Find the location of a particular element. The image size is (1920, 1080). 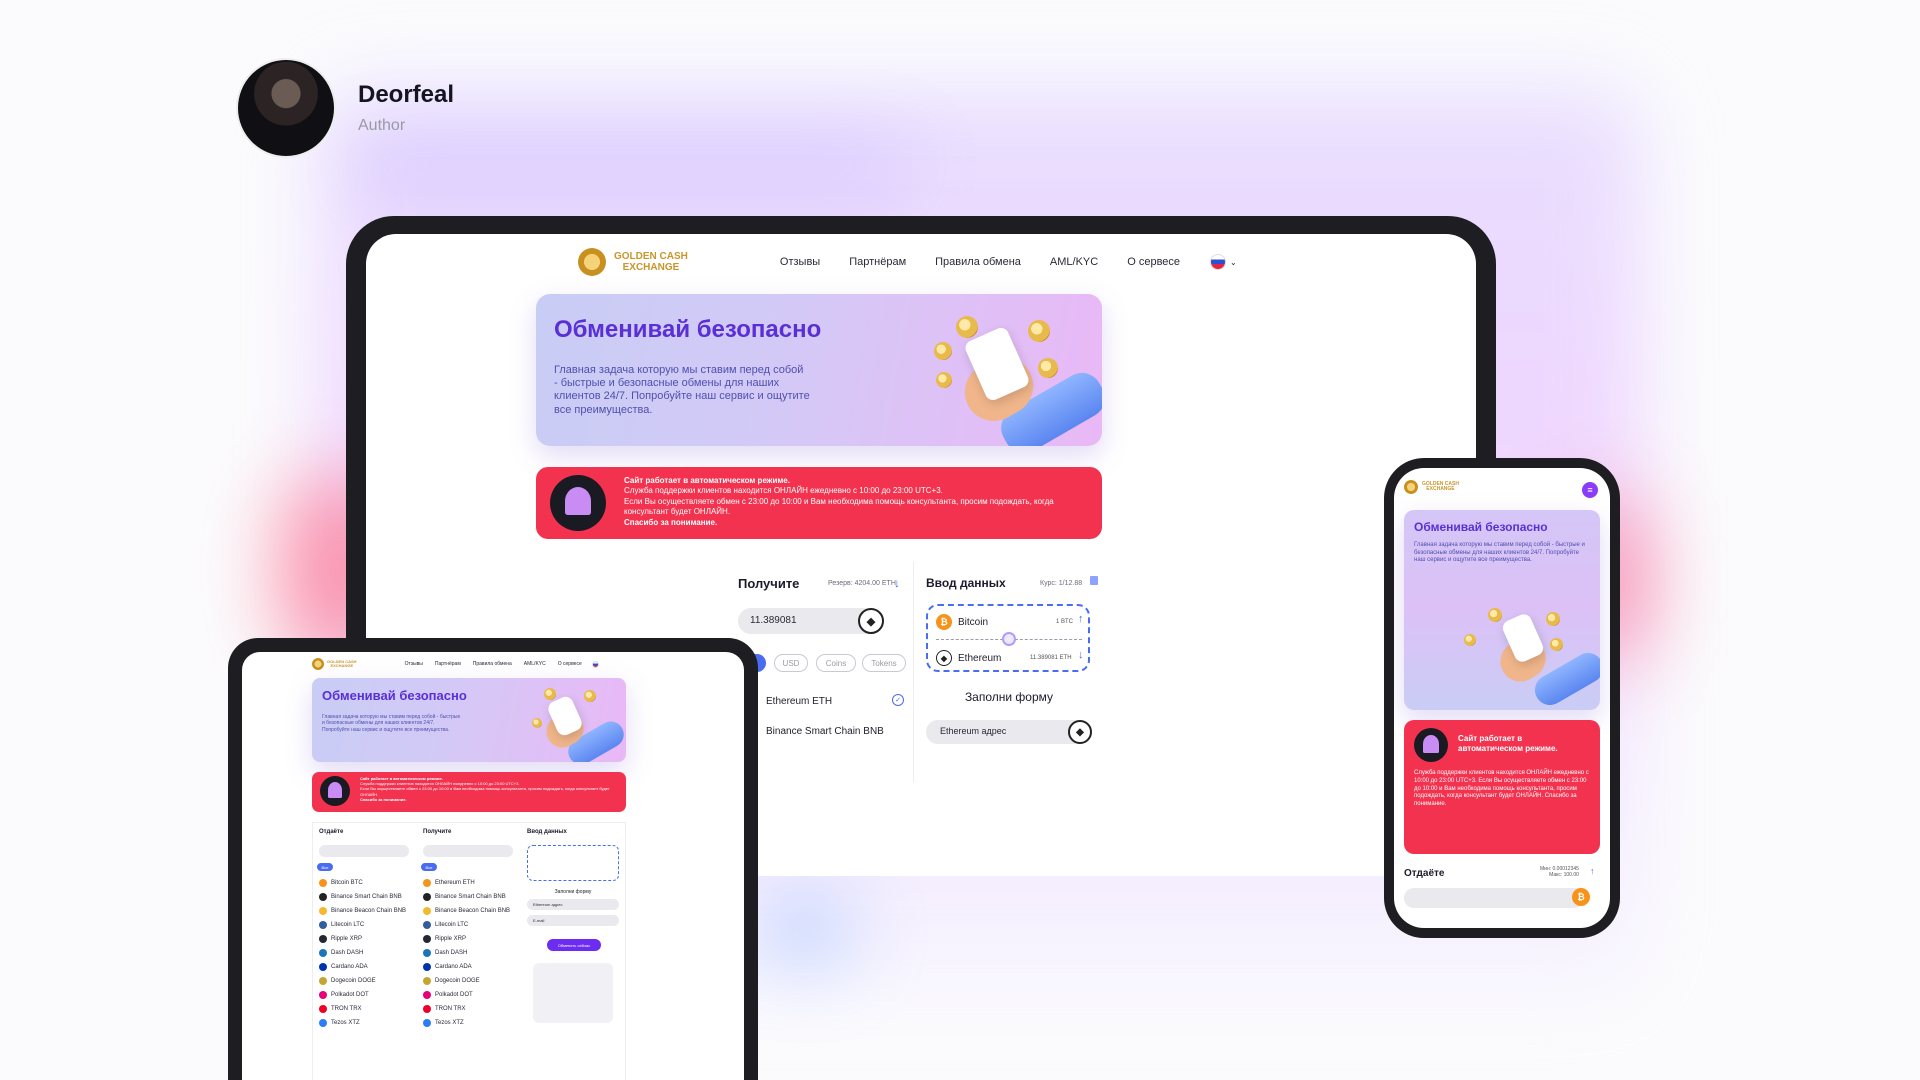

logo-line1: GOLDEN CASH is located at coordinates (651, 256).